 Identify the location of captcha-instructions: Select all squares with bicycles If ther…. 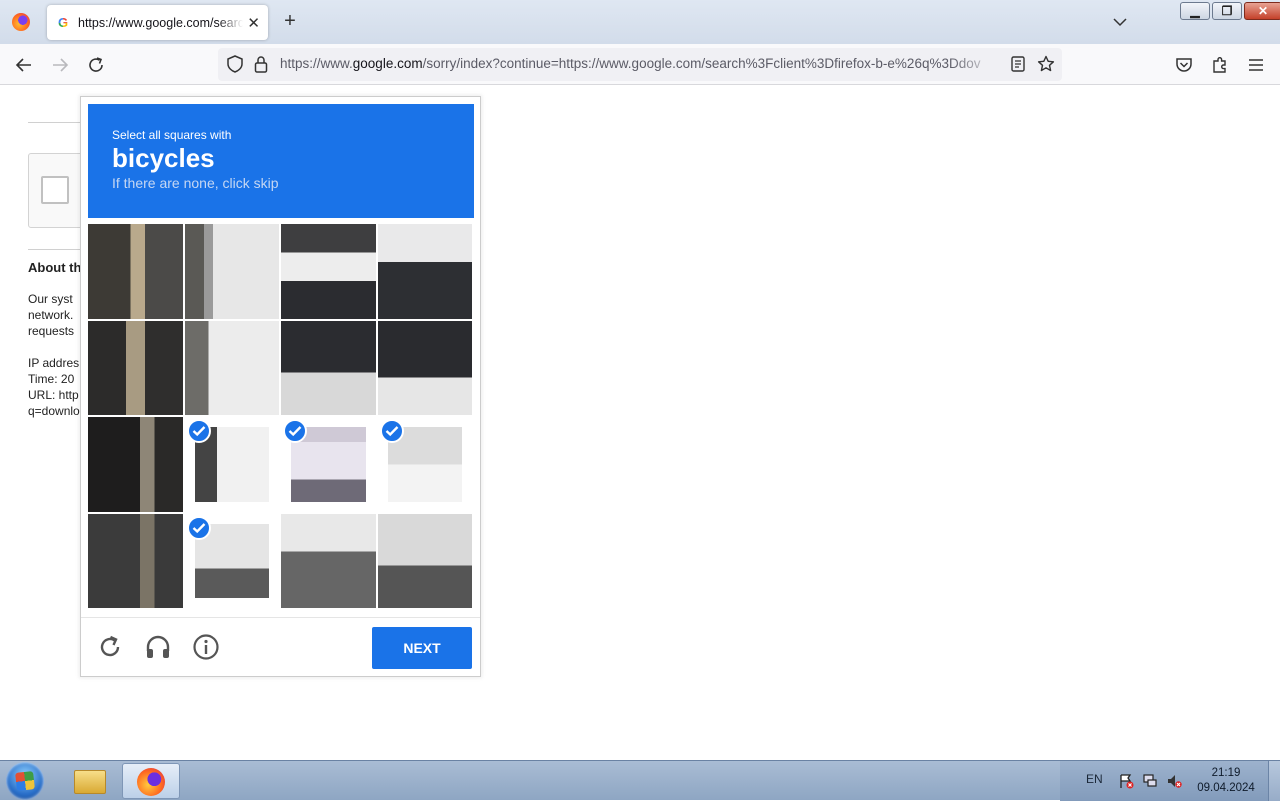
(281, 161).